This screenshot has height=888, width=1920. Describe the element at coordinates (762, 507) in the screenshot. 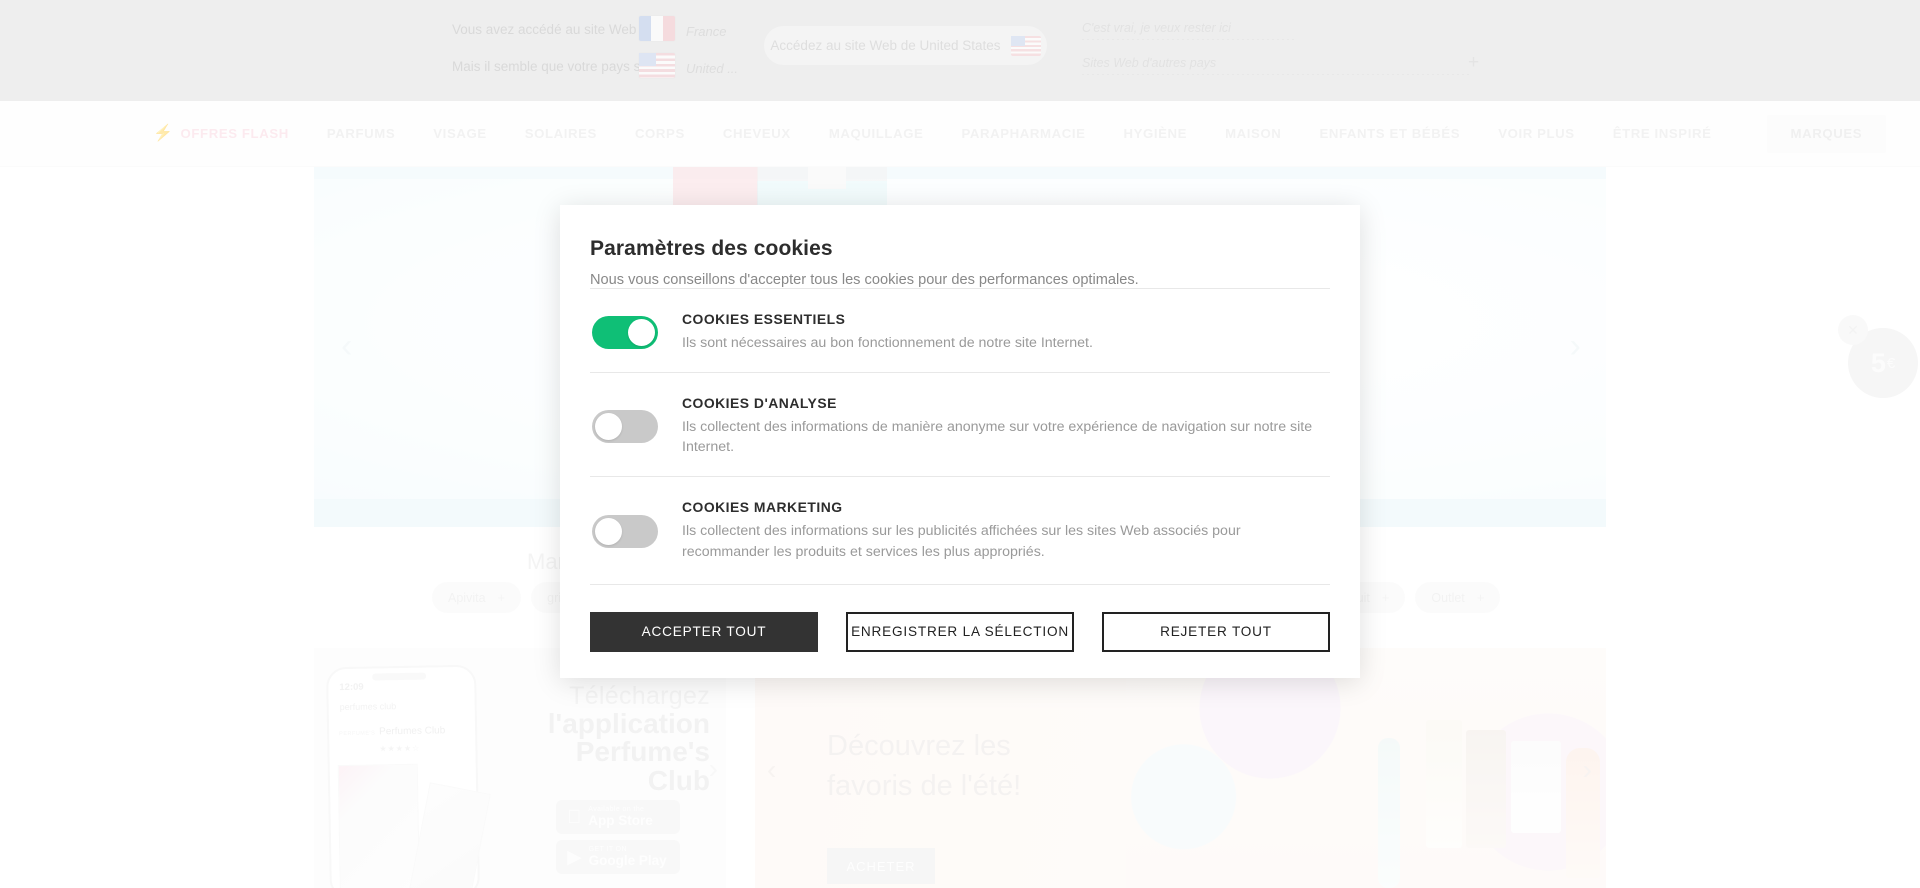

I see `cookie-title-marketing: COOKIES MARKETING` at that location.